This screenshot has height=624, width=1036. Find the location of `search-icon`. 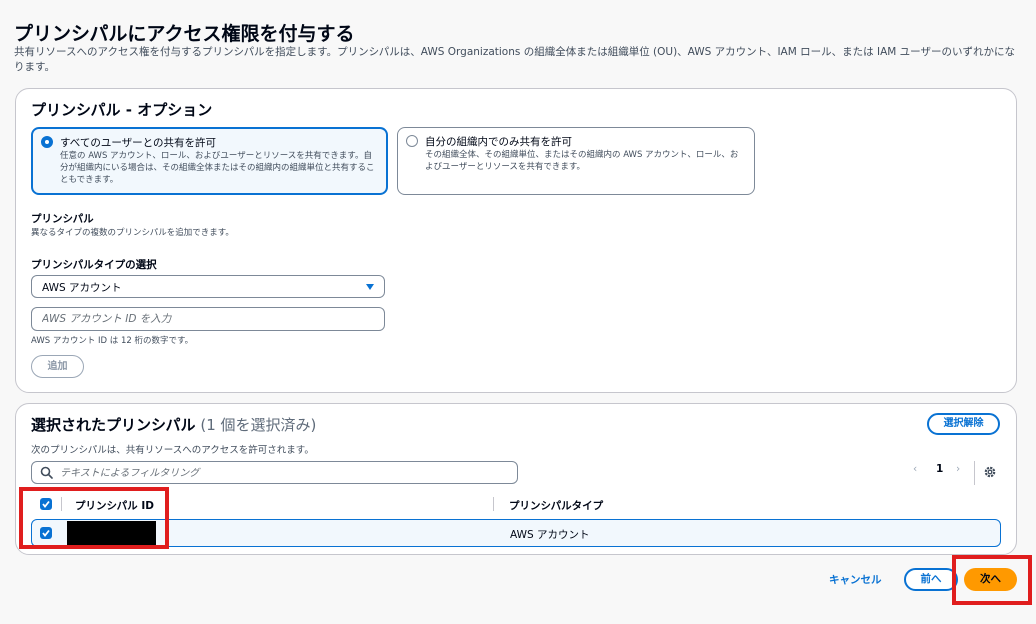

search-icon is located at coordinates (46, 472).